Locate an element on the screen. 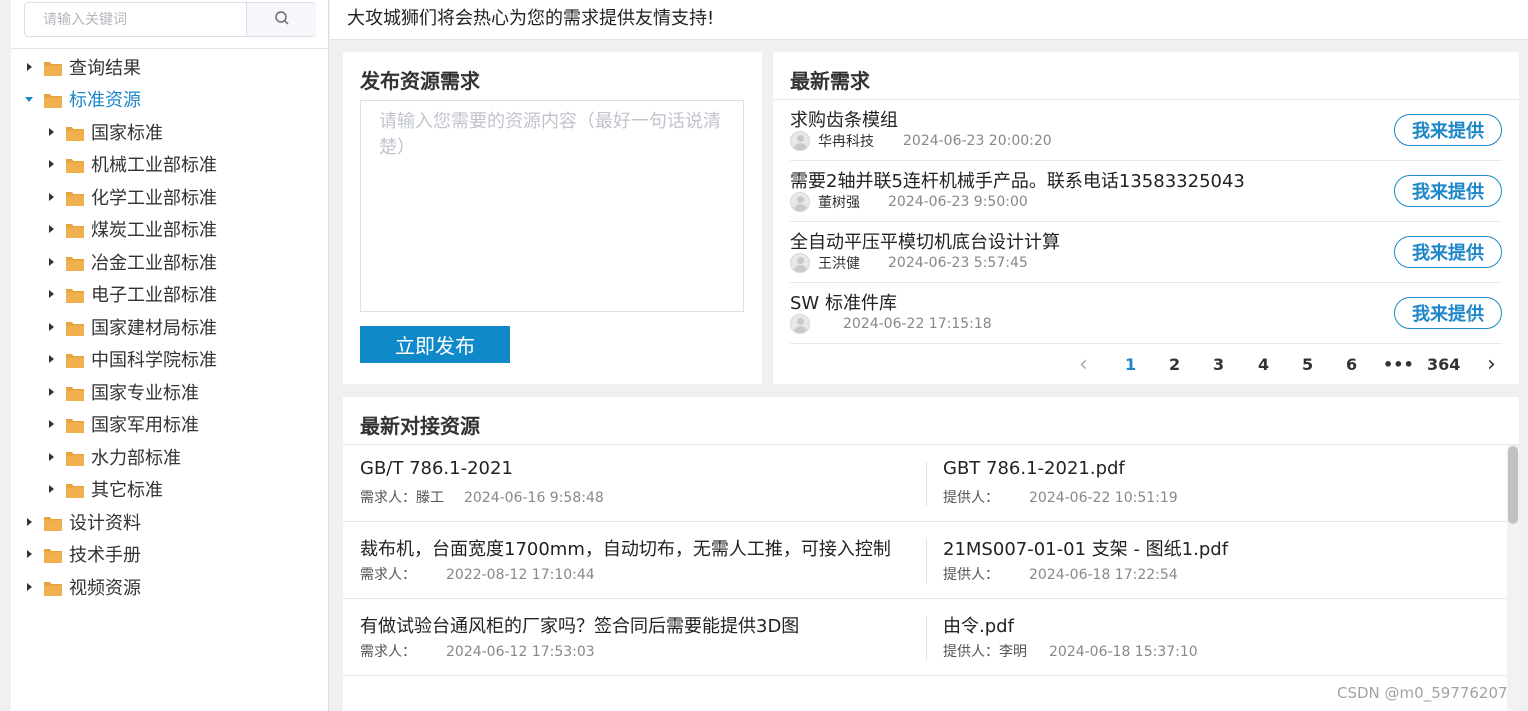  demand-date: 2022-08-12 17:10:44 is located at coordinates (520, 575).